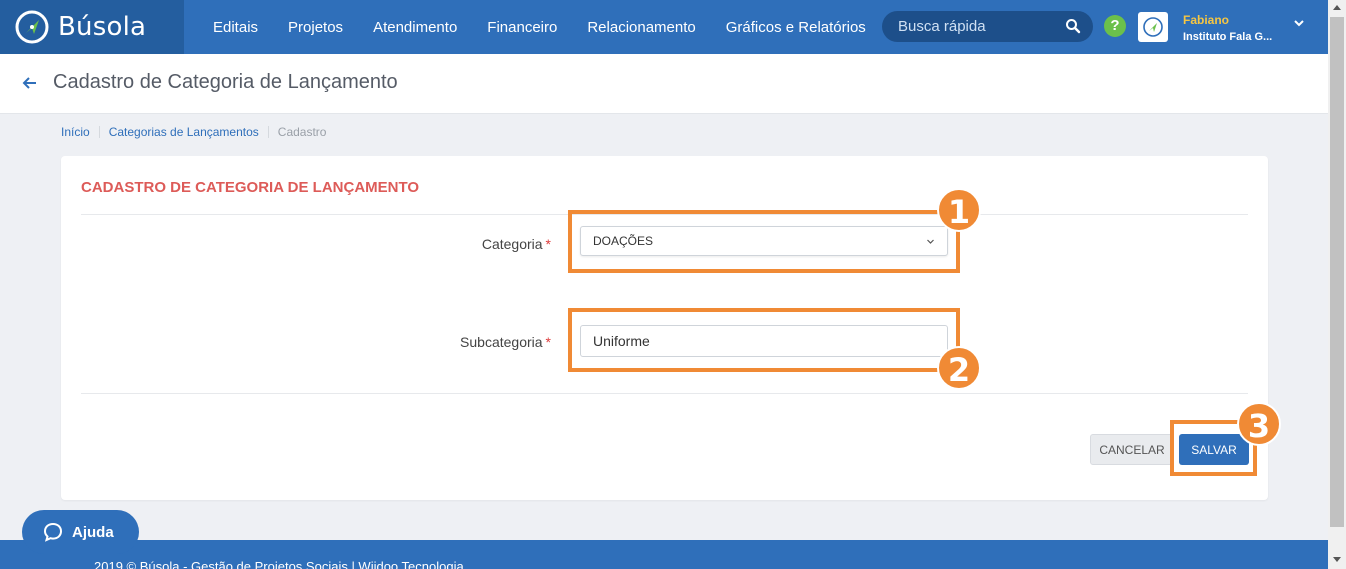 This screenshot has width=1346, height=569. What do you see at coordinates (1337, 559) in the screenshot?
I see `scroll-down-arrow-icon` at bounding box center [1337, 559].